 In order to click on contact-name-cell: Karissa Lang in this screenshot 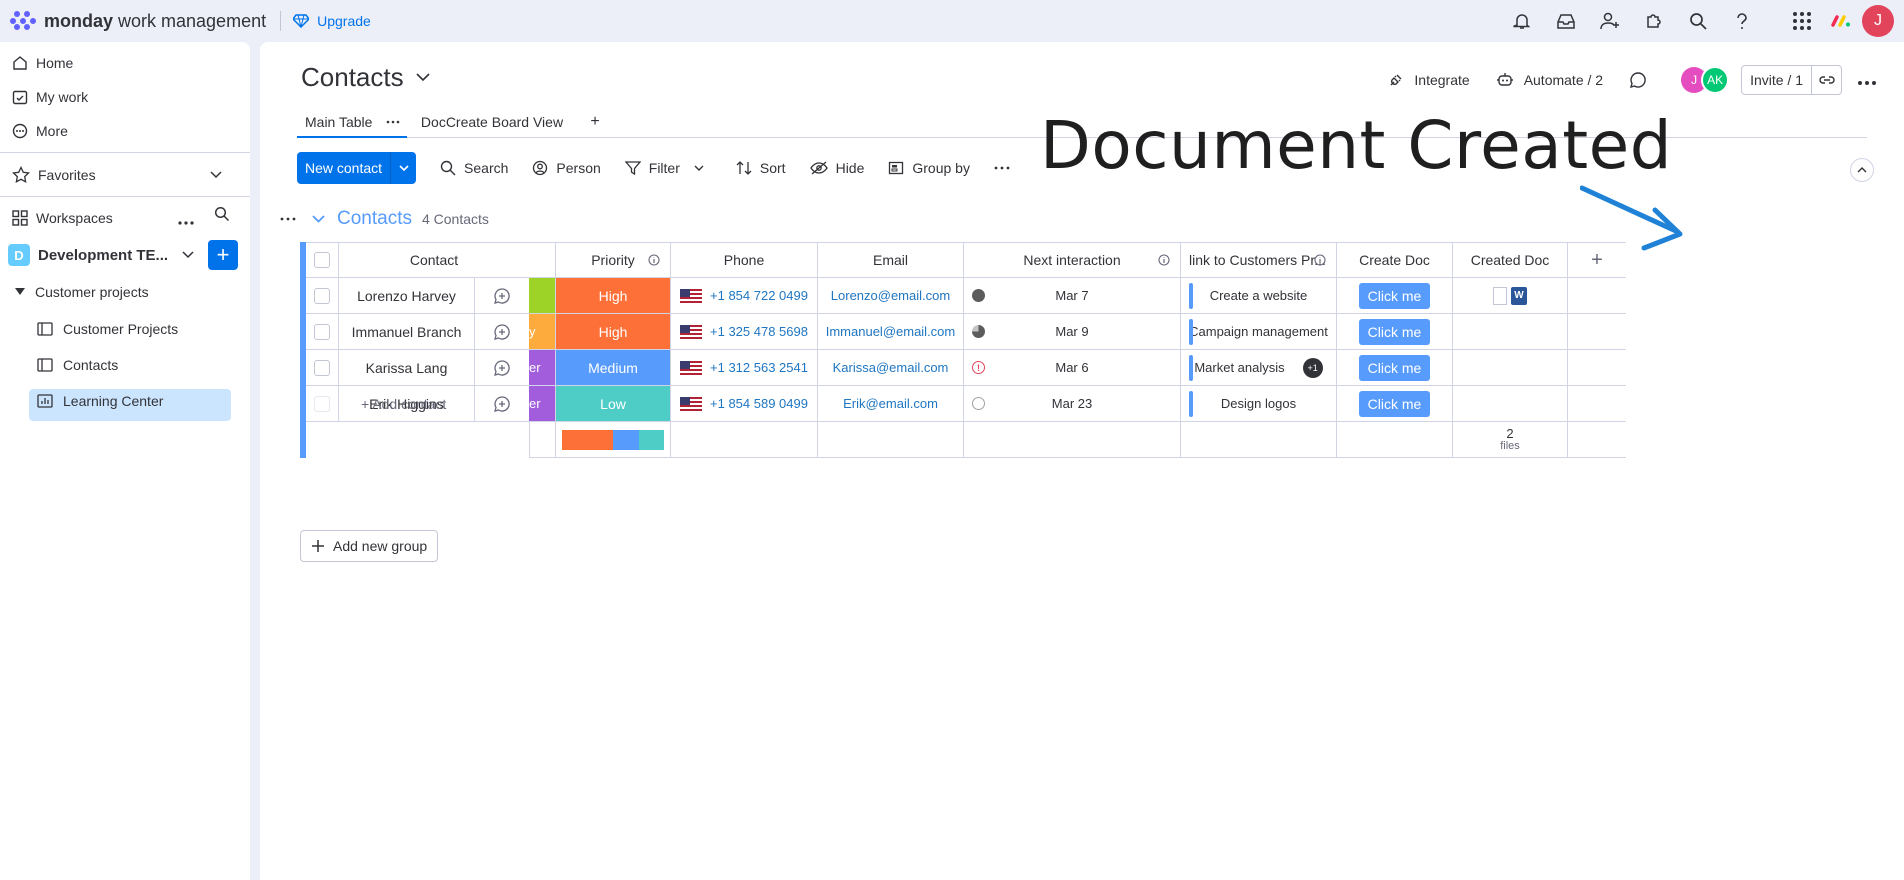, I will do `click(407, 368)`.